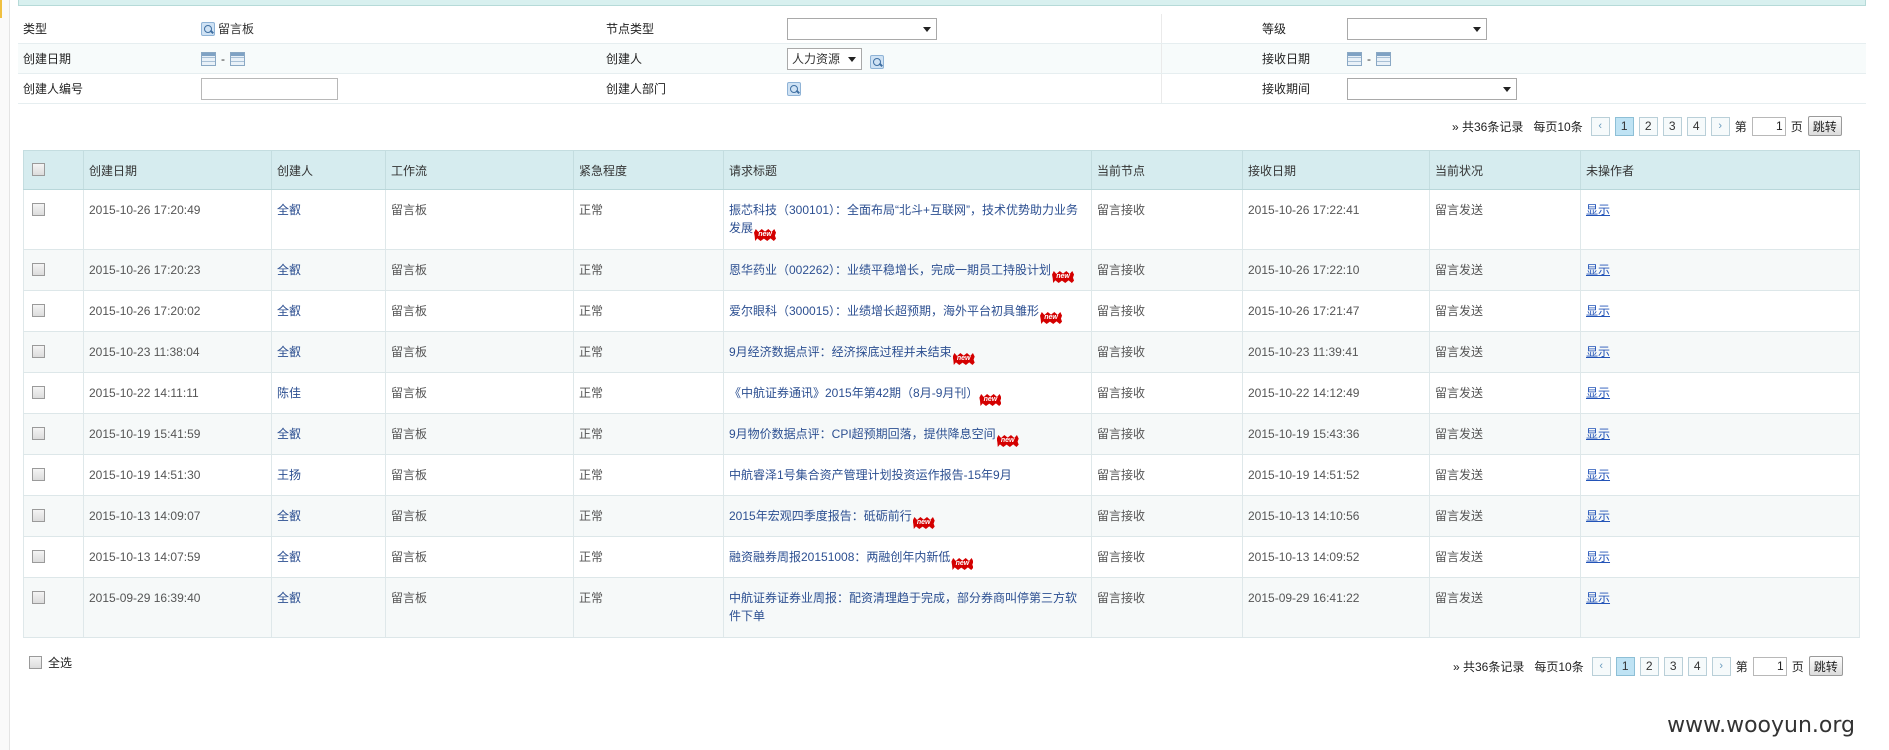  Describe the element at coordinates (1167, 170) in the screenshot. I see `col-current-node: 当前节点` at that location.